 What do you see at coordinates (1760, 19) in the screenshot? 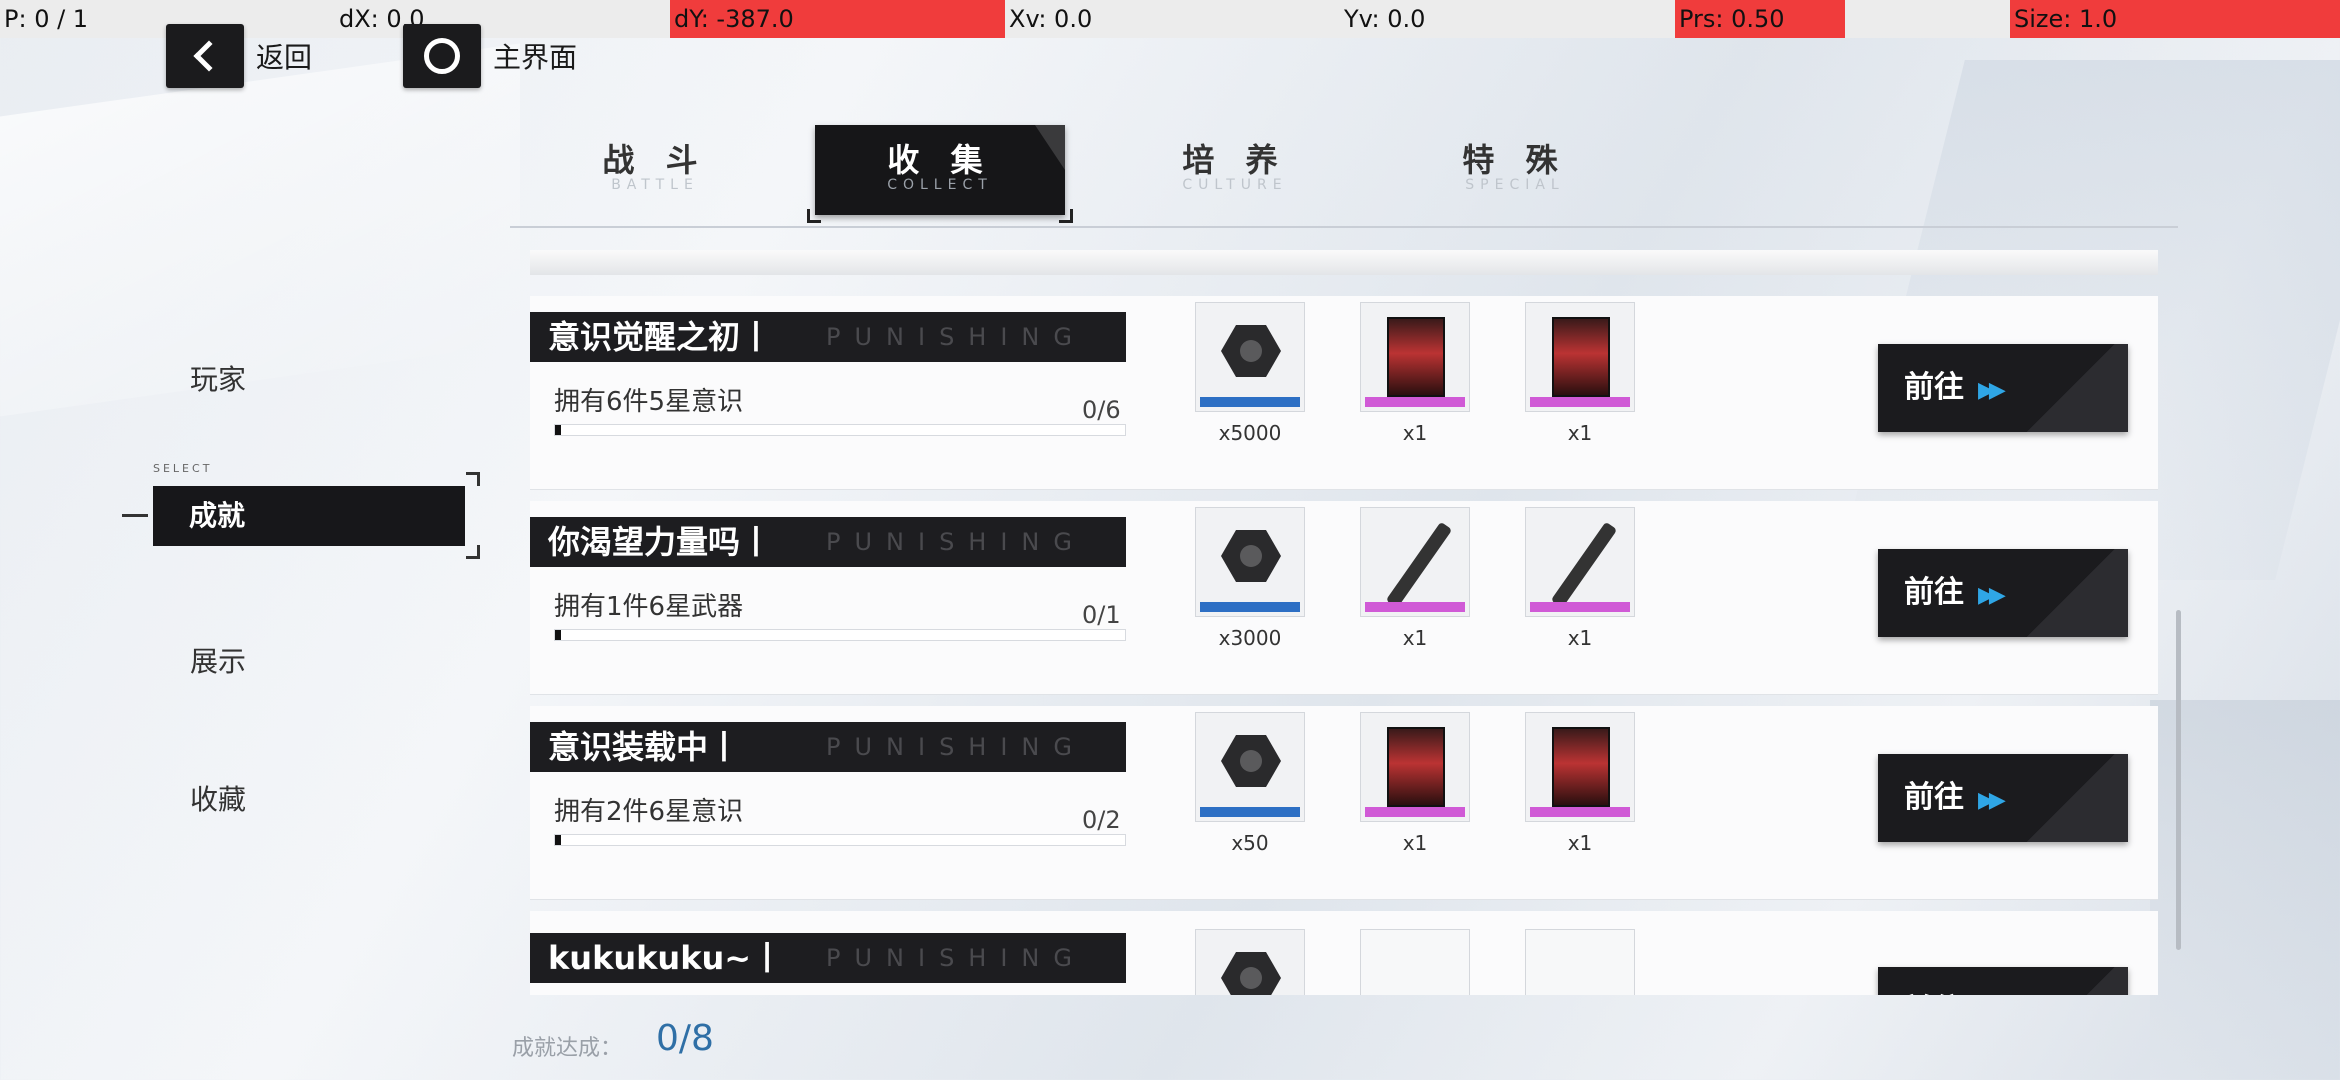
I see `debug-pressure: Prs: 0.50` at bounding box center [1760, 19].